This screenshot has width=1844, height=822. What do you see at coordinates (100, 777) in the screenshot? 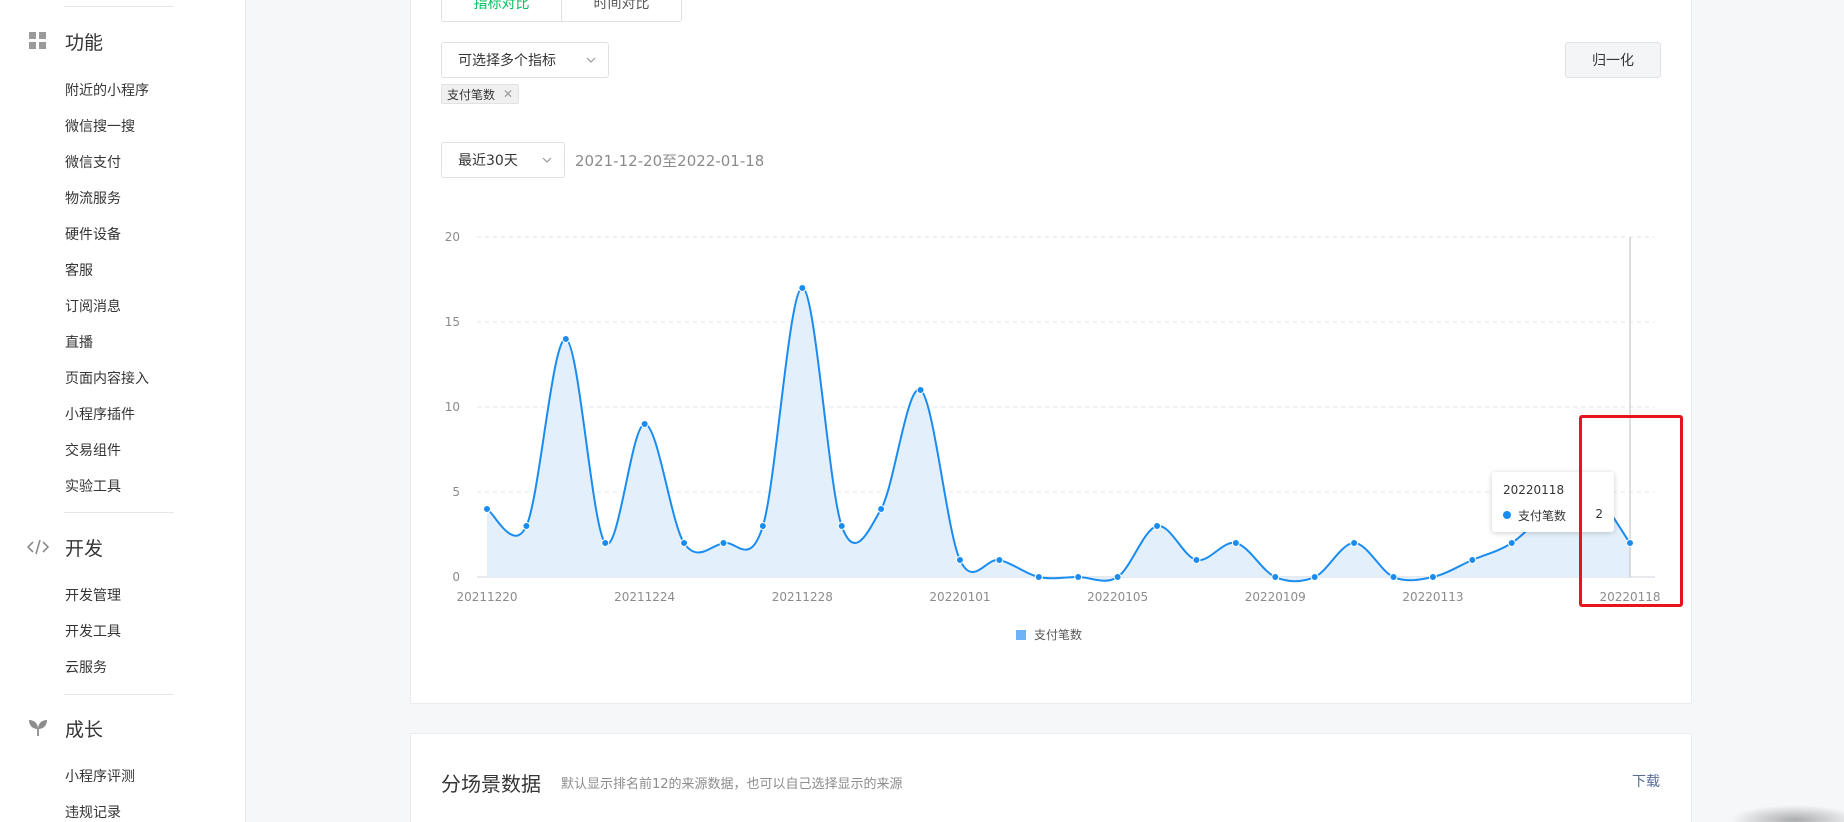
I see `sidebar-item-evaluation: 小程序评测` at bounding box center [100, 777].